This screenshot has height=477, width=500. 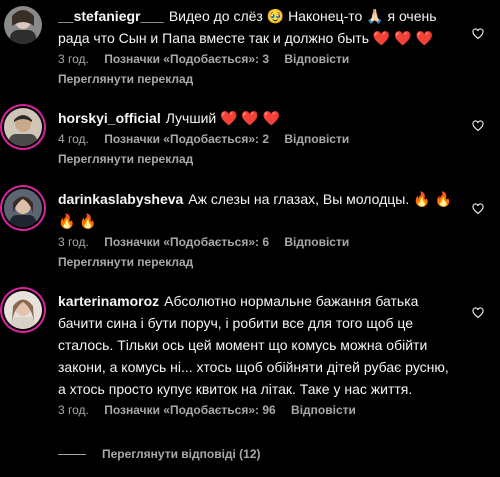 I want to click on comment-username: karterinamoroz, so click(x=108, y=301).